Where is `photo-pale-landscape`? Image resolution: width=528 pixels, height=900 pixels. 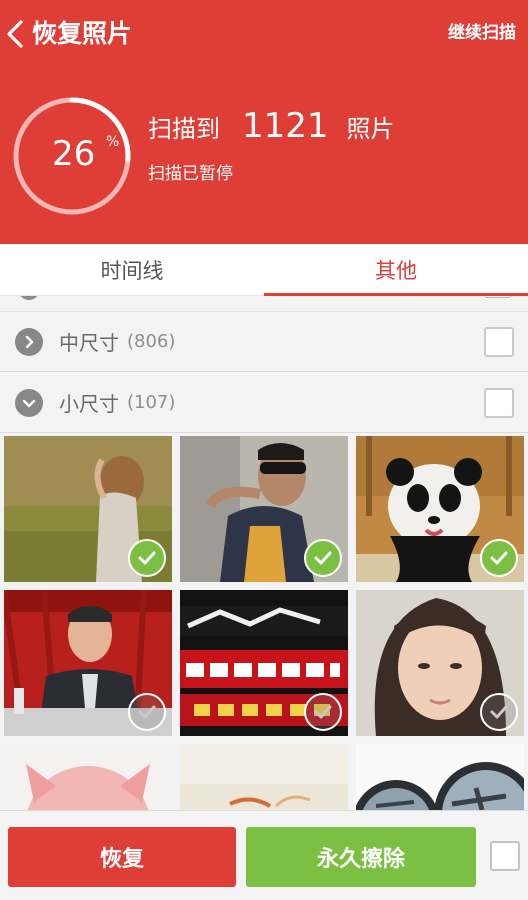 photo-pale-landscape is located at coordinates (264, 777).